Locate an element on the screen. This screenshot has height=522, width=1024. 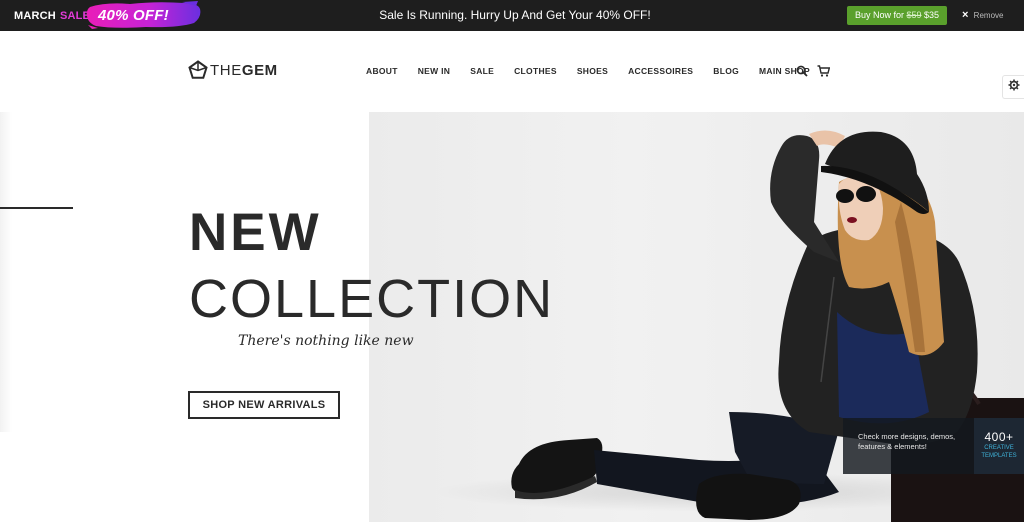
buy-now-button: Buy Now for $59 $35 is located at coordinates (897, 15).